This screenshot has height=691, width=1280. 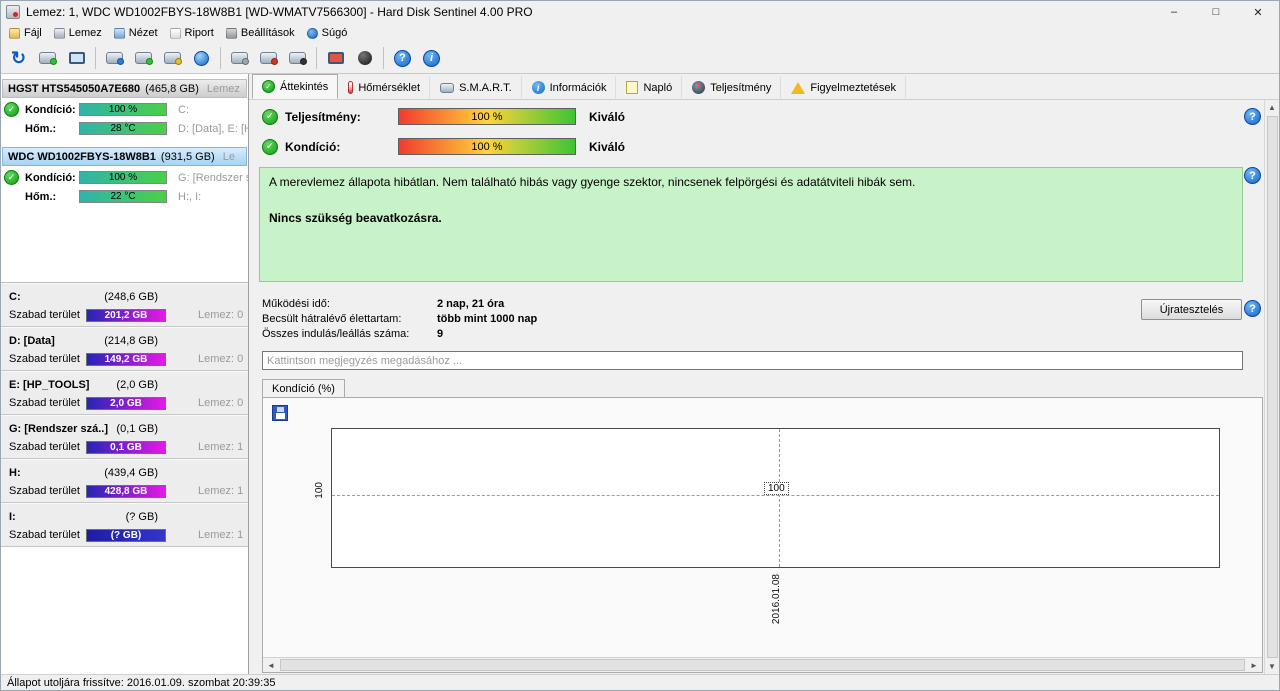 What do you see at coordinates (752, 360) in the screenshot?
I see `comment-input` at bounding box center [752, 360].